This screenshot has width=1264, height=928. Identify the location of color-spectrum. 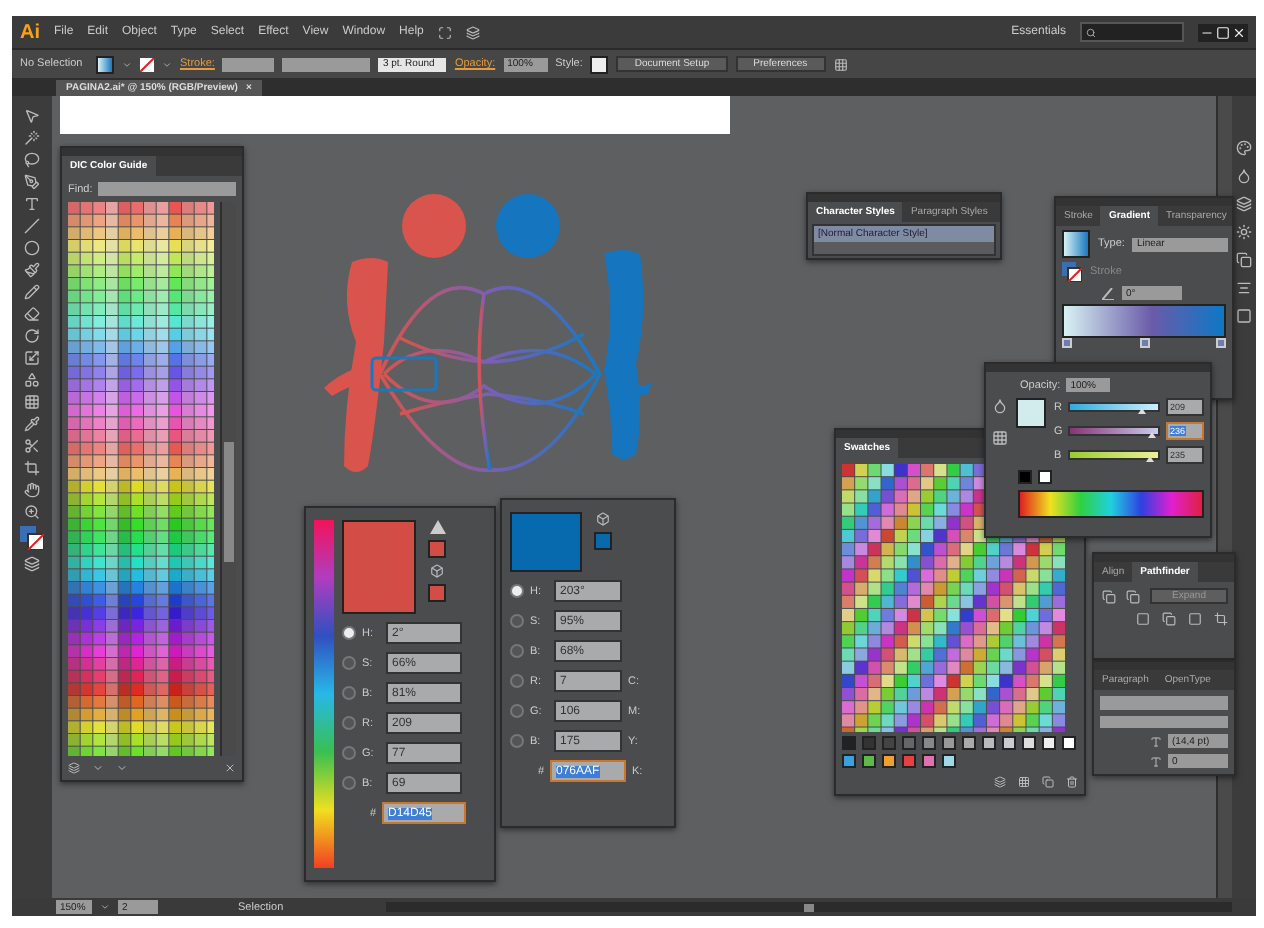
(324, 694).